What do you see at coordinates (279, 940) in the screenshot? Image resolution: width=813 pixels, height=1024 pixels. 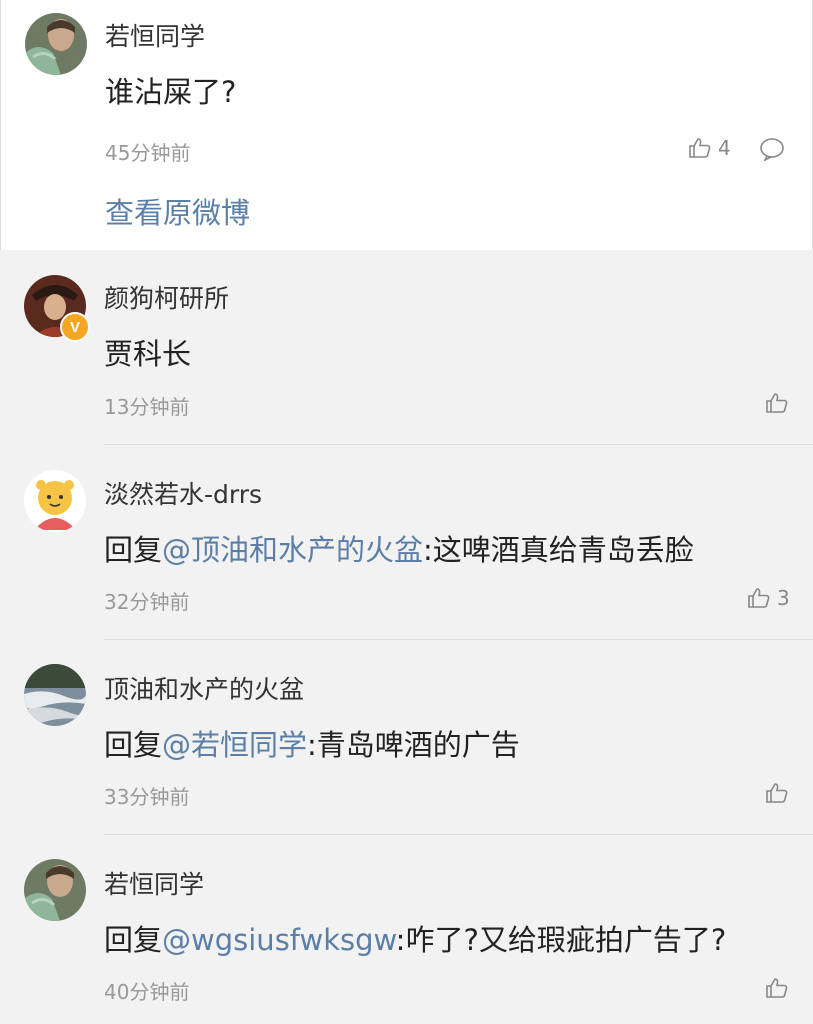 I see `mention-link: @wgsiusfwksgw` at bounding box center [279, 940].